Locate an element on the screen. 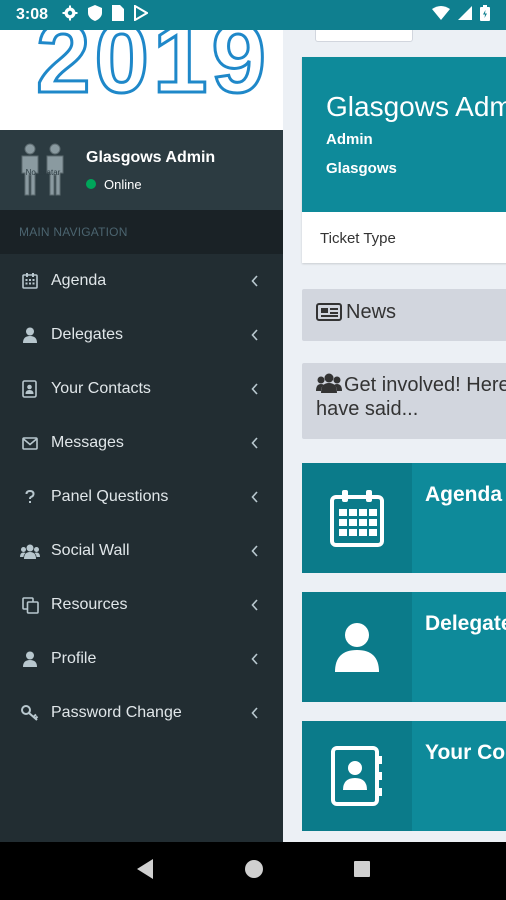  event-logo: 2019 is located at coordinates (141, 80).